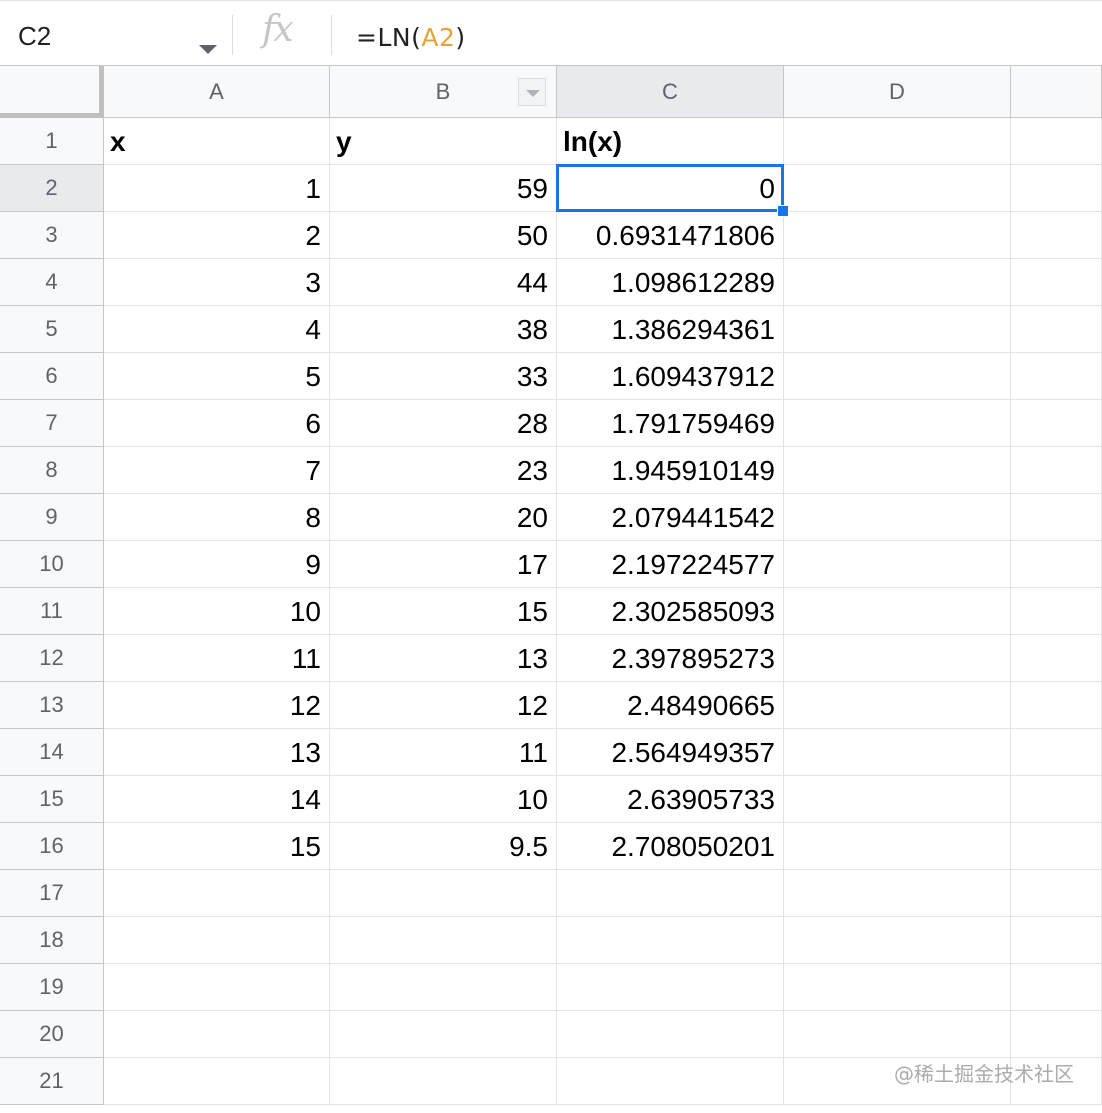 This screenshot has width=1102, height=1113. What do you see at coordinates (532, 92) in the screenshot?
I see `filter-dropdown-icon` at bounding box center [532, 92].